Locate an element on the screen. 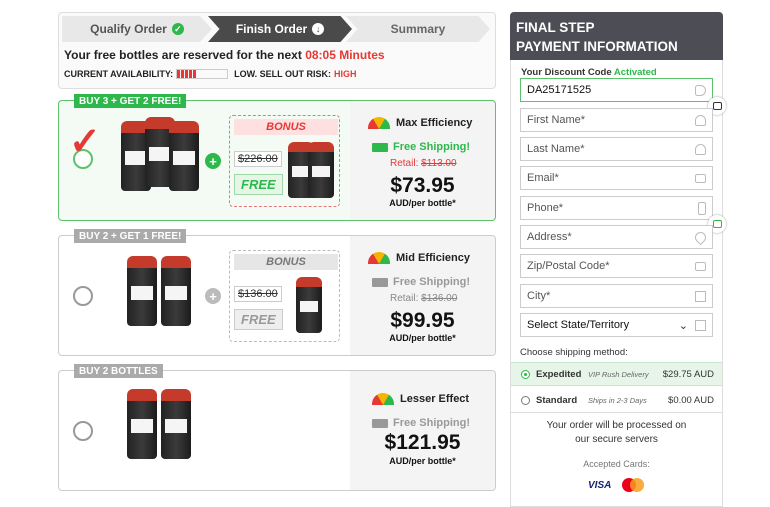 This screenshot has height=507, width=770. visa-logo: VISA is located at coordinates (600, 485).